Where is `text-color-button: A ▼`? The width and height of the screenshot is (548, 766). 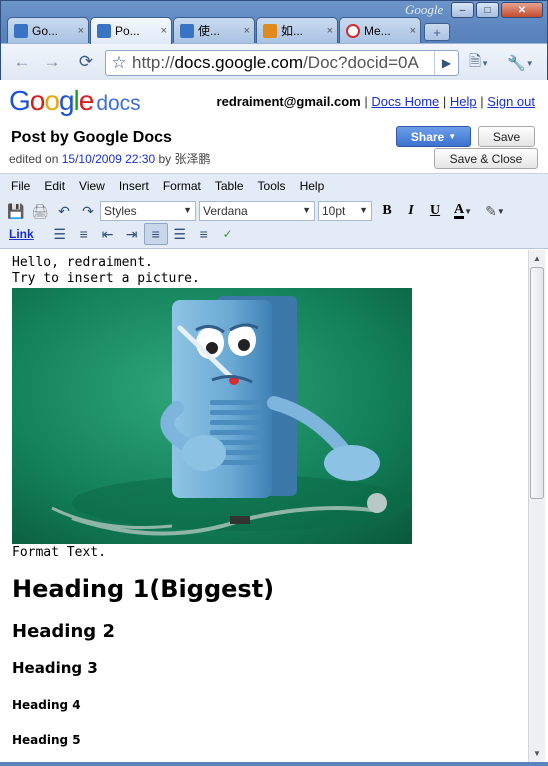
text-color-button: A ▼ is located at coordinates (463, 211).